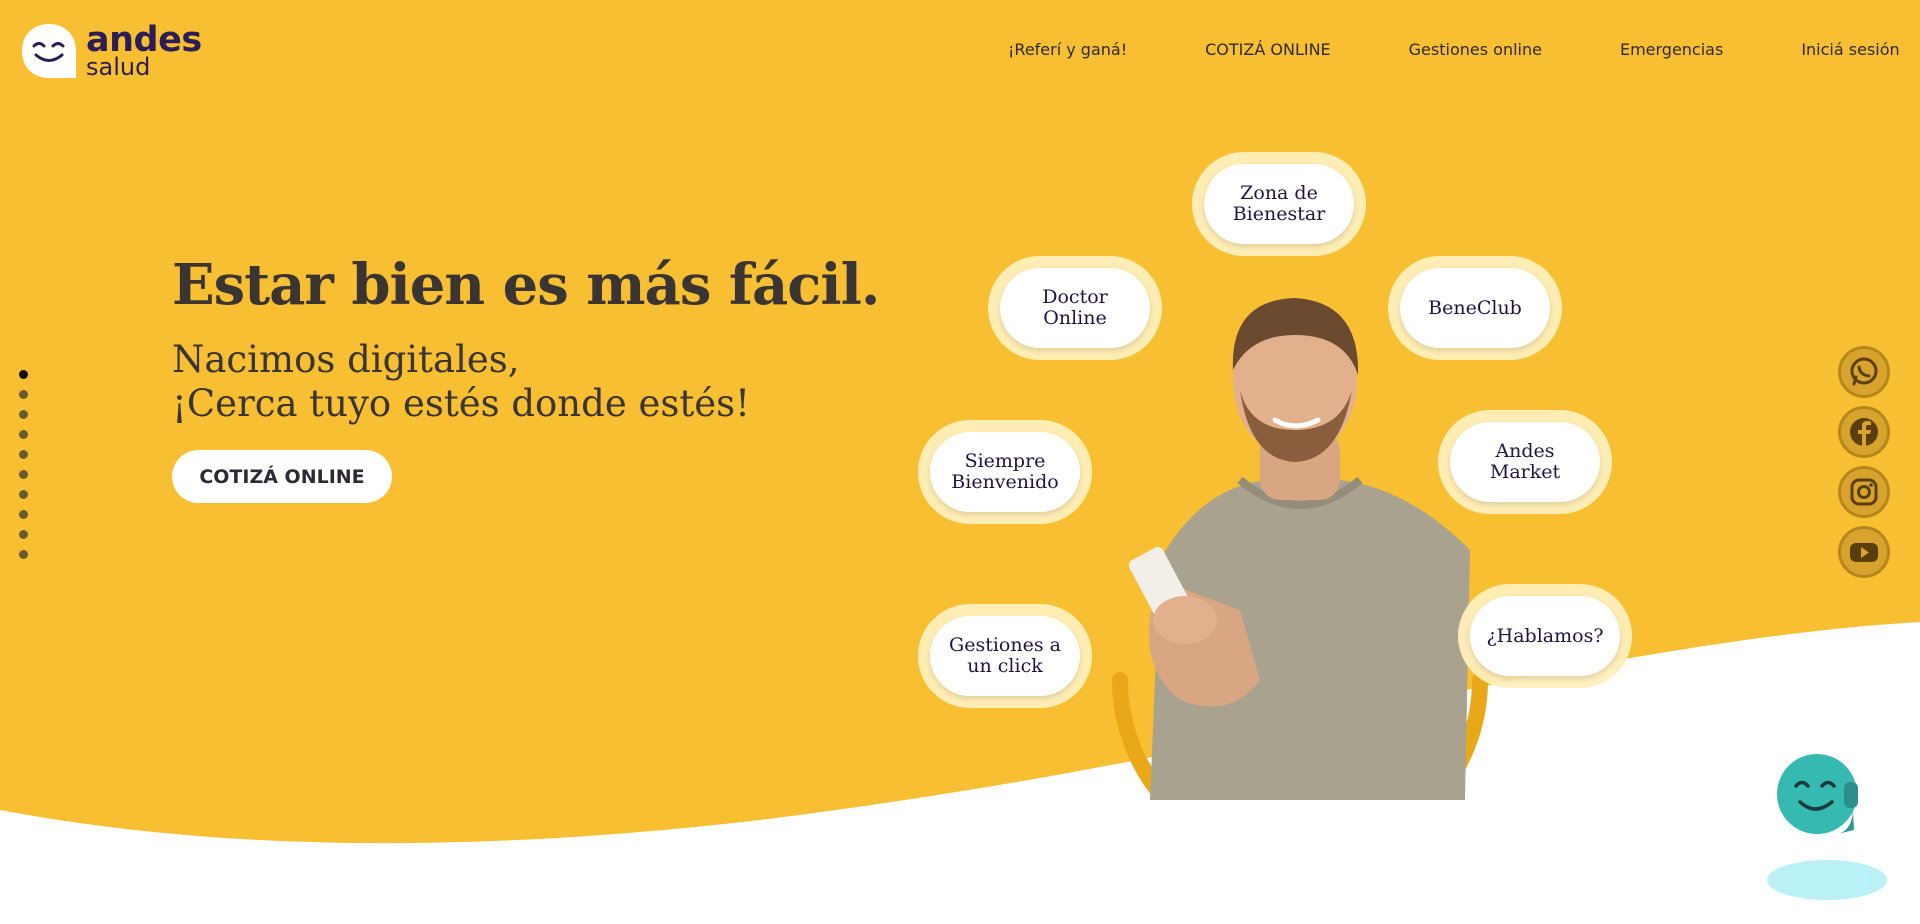 The width and height of the screenshot is (1920, 924). I want to click on bubble-beneclub-mid: BeneClub, so click(1475, 308).